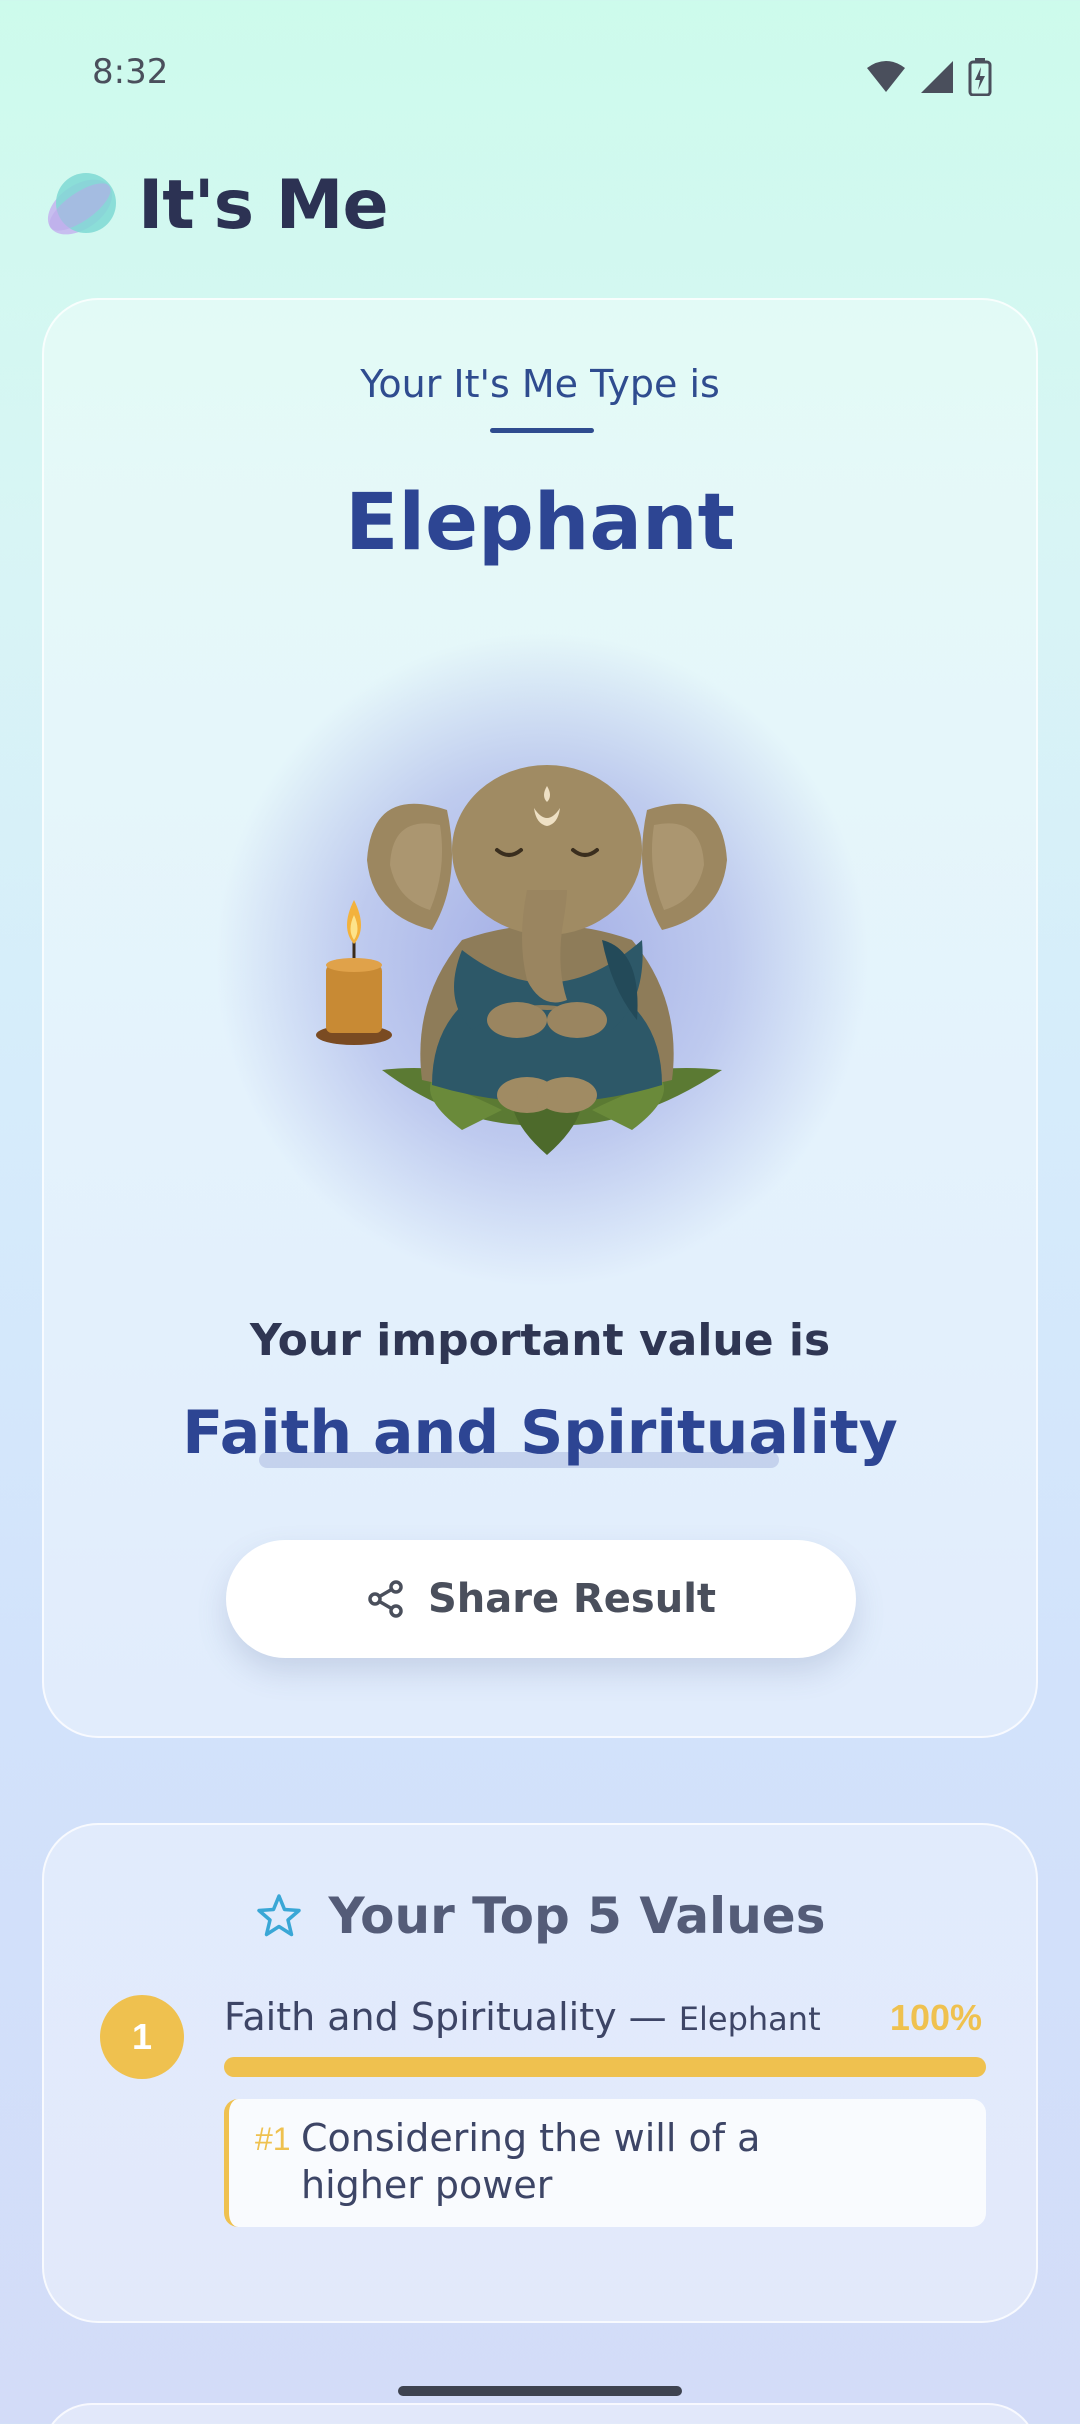 The width and height of the screenshot is (1080, 2424). I want to click on type-label: Your It's Me Type is, so click(540, 384).